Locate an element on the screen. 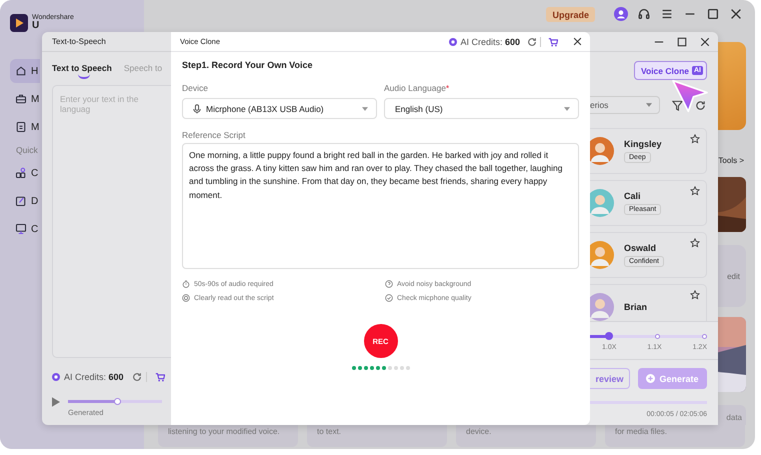 This screenshot has width=761, height=455. step-heading: Step1. Record Your Own Voice is located at coordinates (248, 65).